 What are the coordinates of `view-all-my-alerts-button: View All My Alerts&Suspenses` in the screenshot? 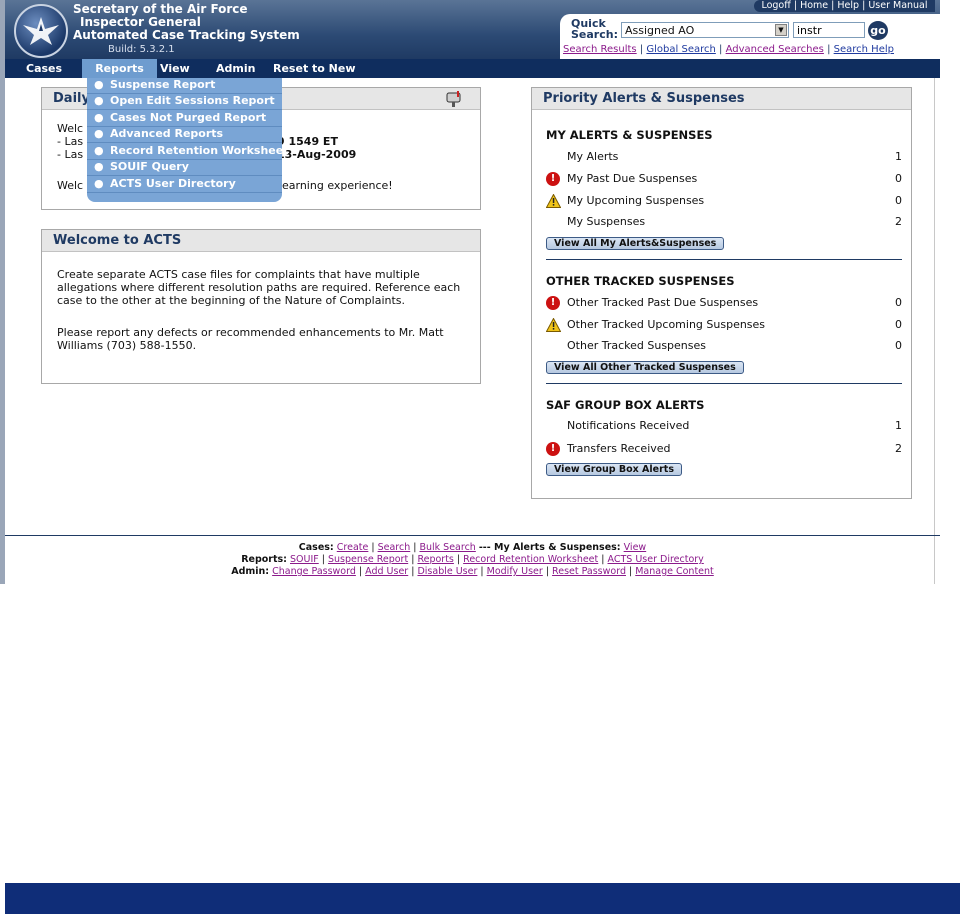 It's located at (635, 243).